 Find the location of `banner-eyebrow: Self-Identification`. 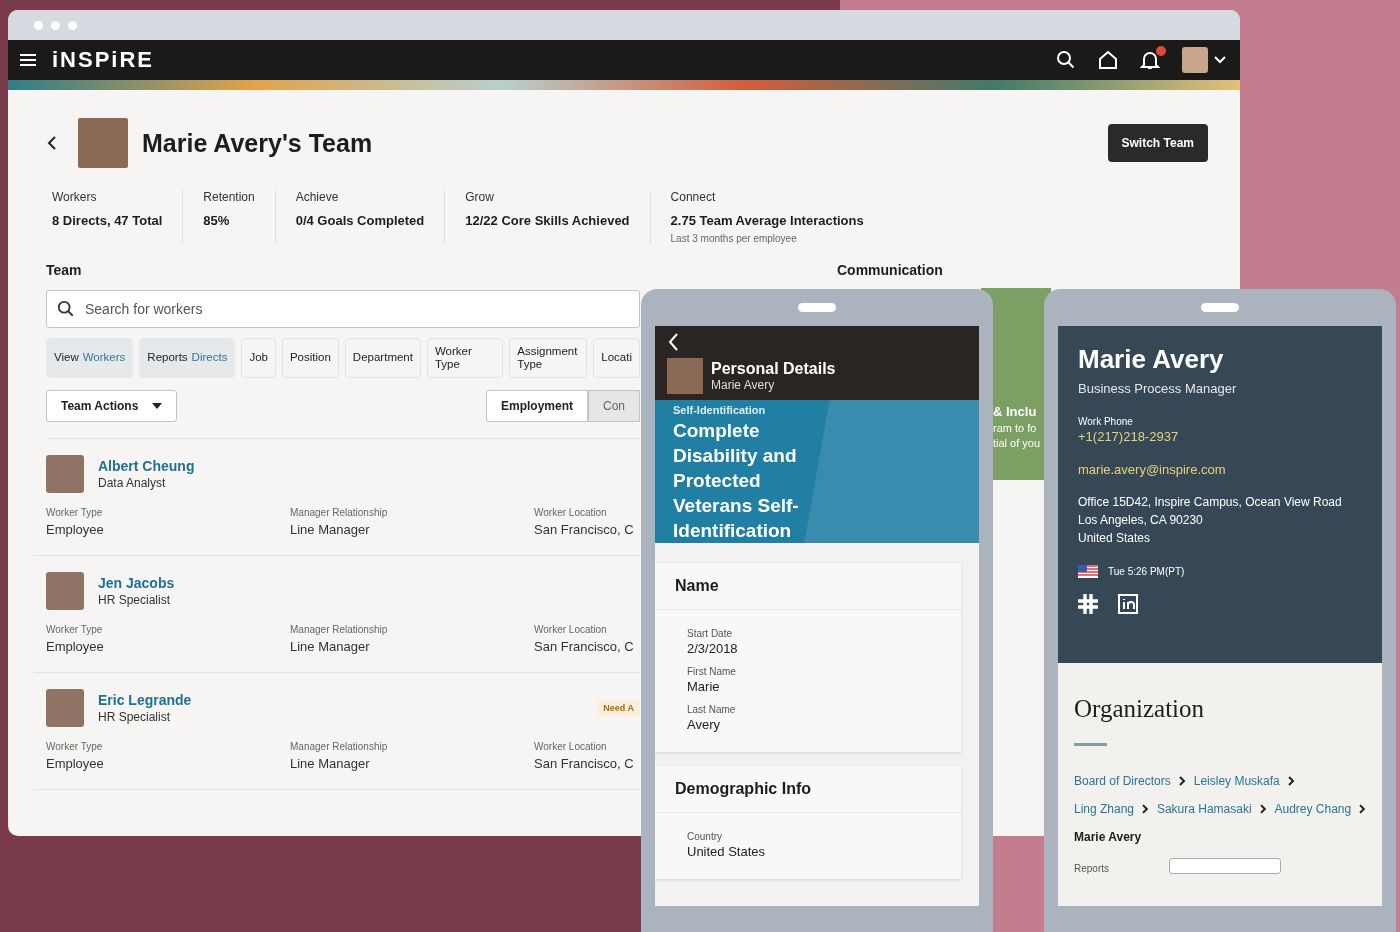

banner-eyebrow: Self-Identification is located at coordinates (720, 410).